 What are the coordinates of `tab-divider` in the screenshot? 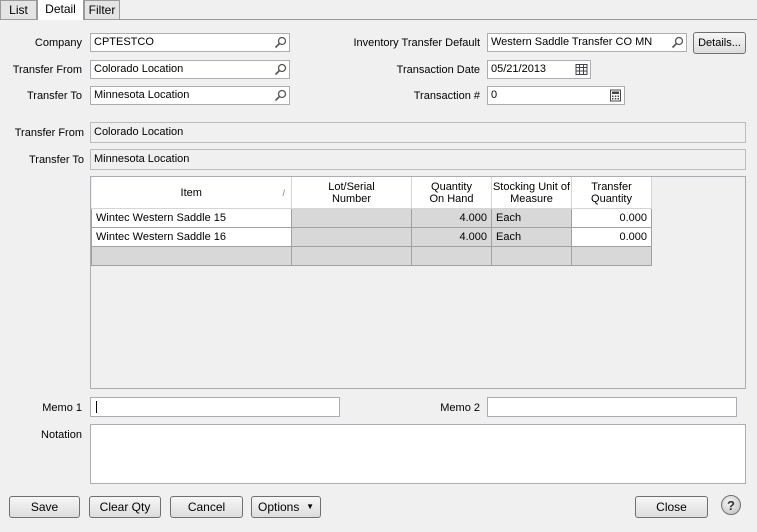 It's located at (378, 19).